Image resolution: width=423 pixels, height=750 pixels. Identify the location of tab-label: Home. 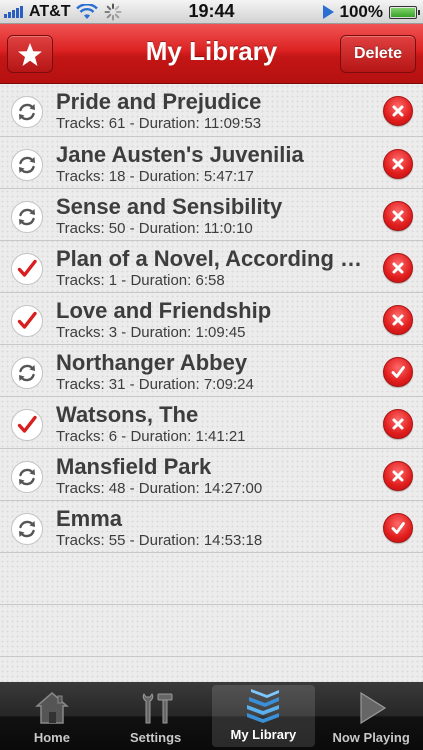
(51, 737).